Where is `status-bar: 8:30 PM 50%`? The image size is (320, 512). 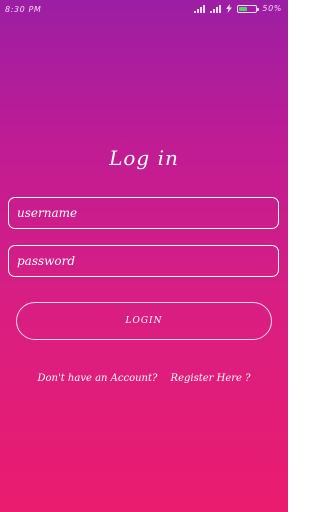
status-bar: 8:30 PM 50% is located at coordinates (144, 10).